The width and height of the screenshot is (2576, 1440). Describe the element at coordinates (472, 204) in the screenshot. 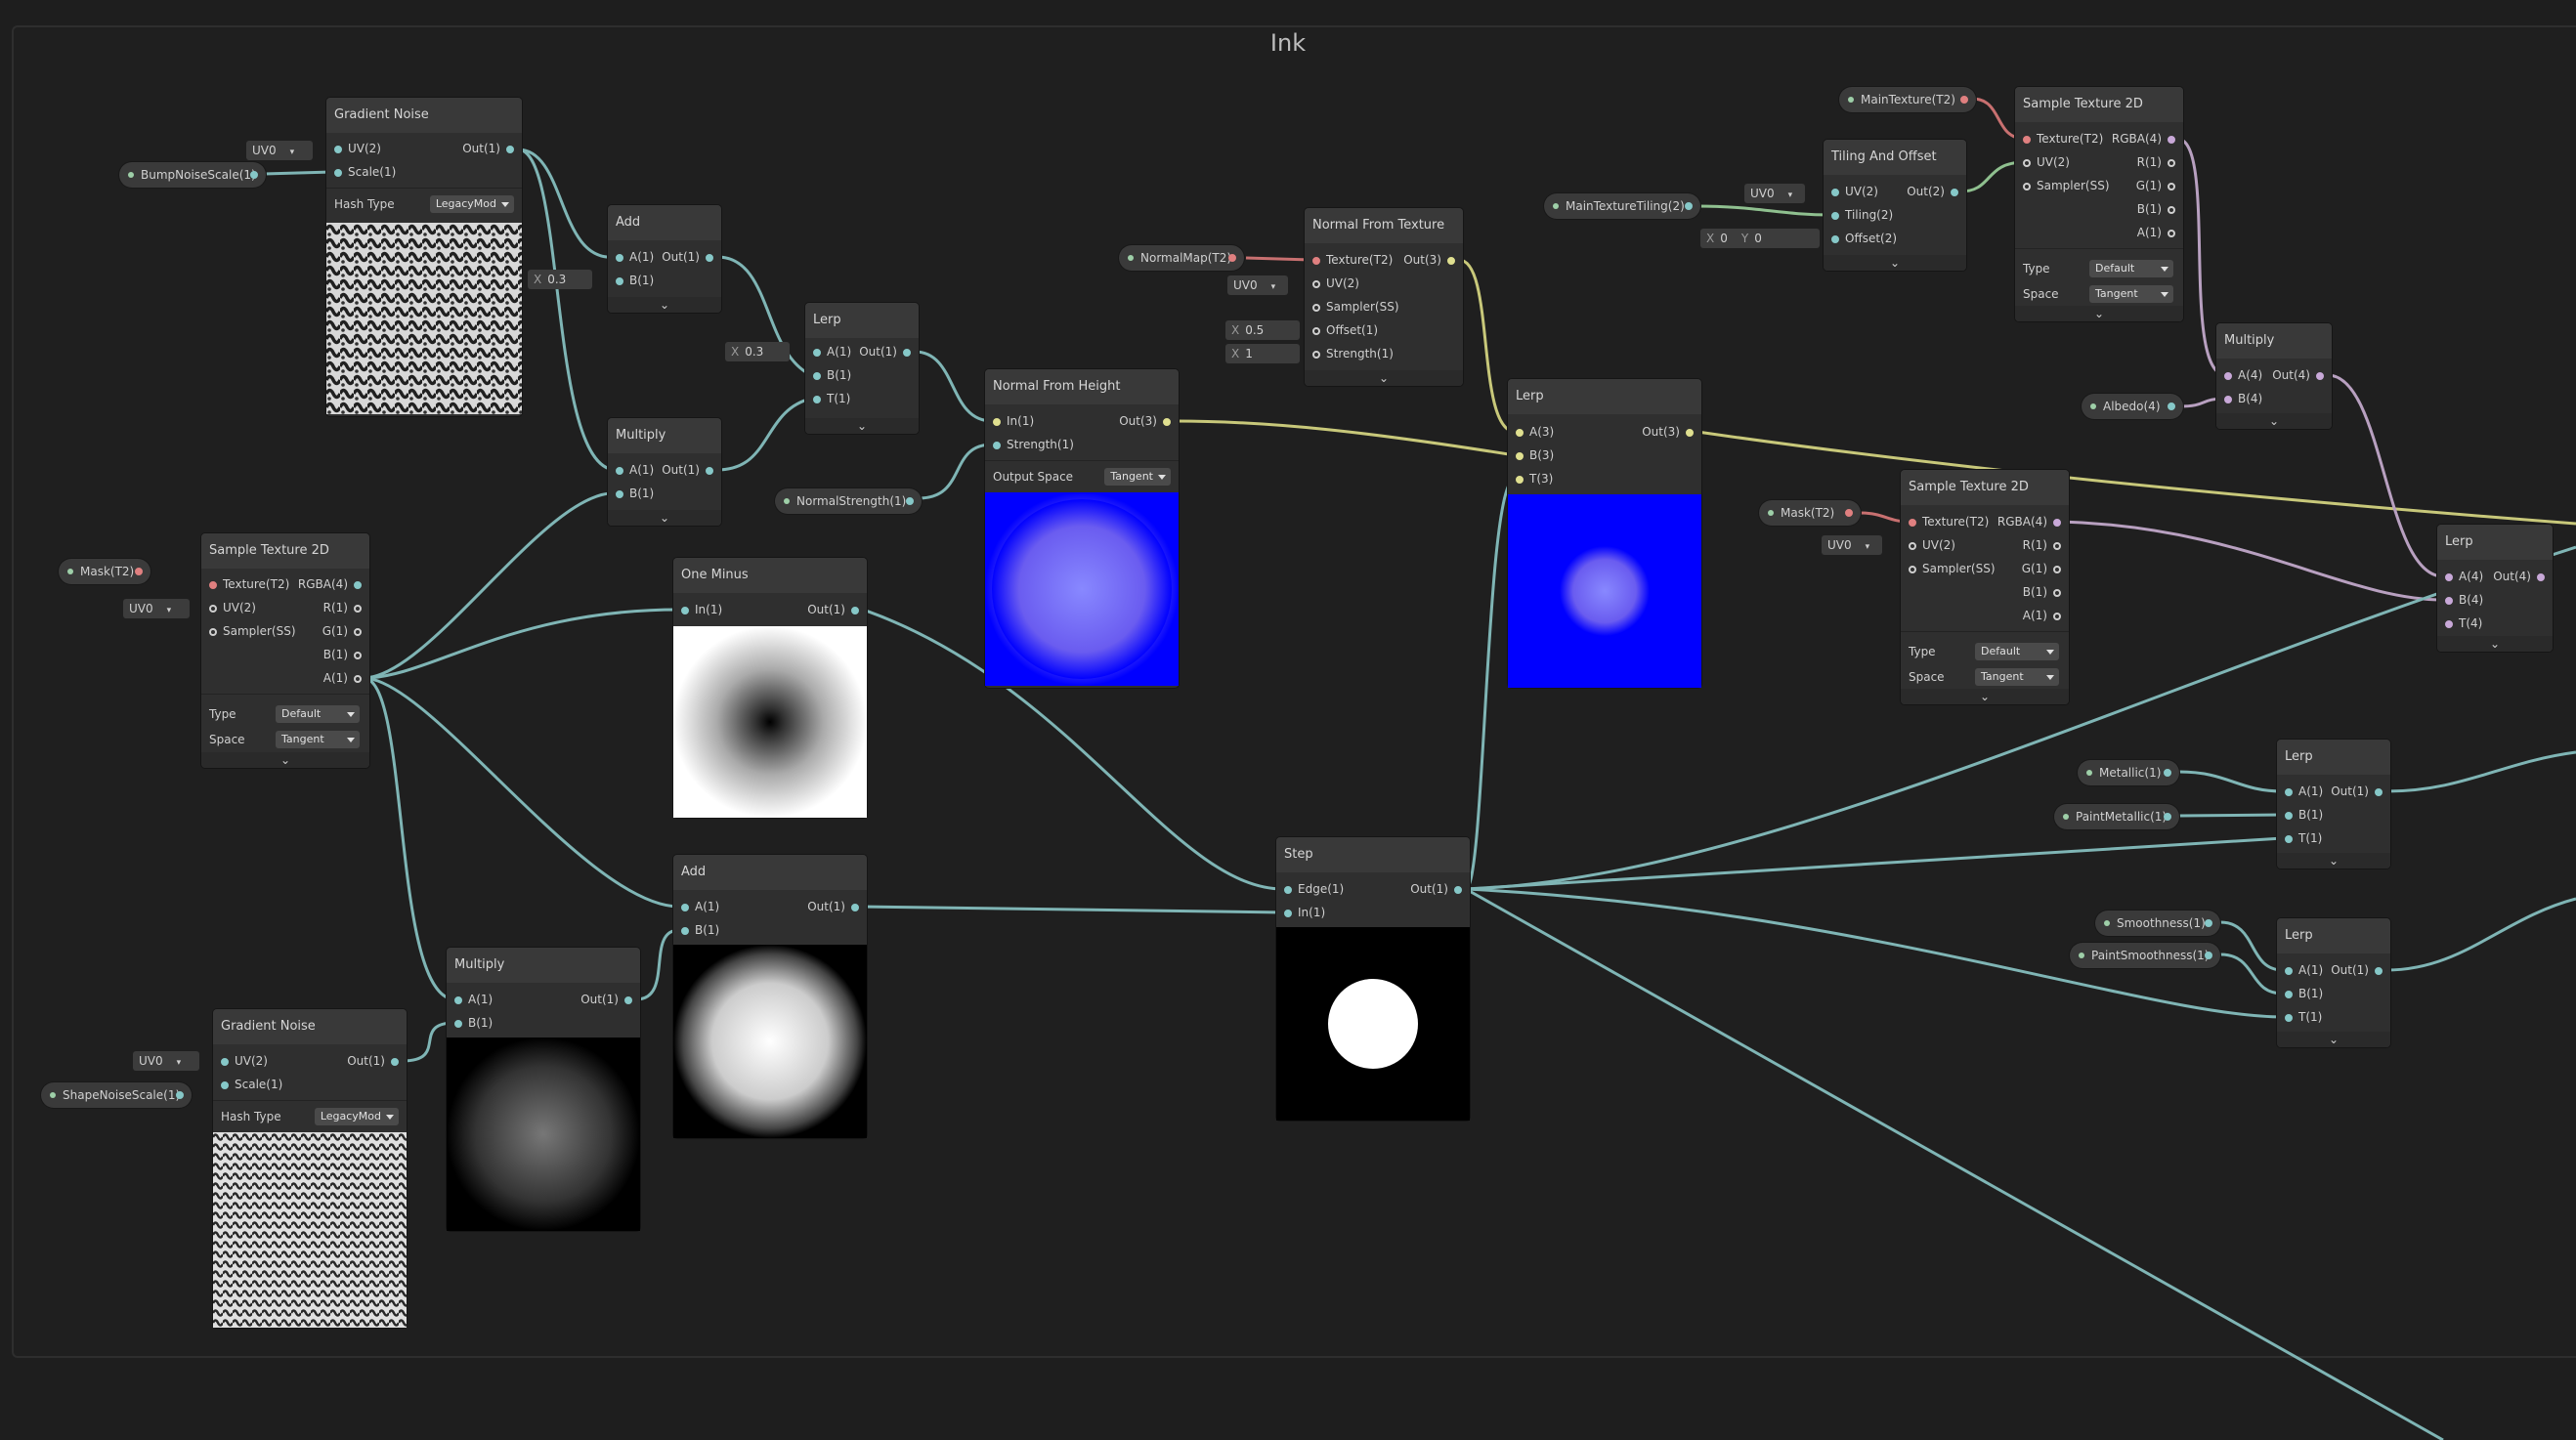

I see `hash-type-dropdown: LegacyMod` at that location.